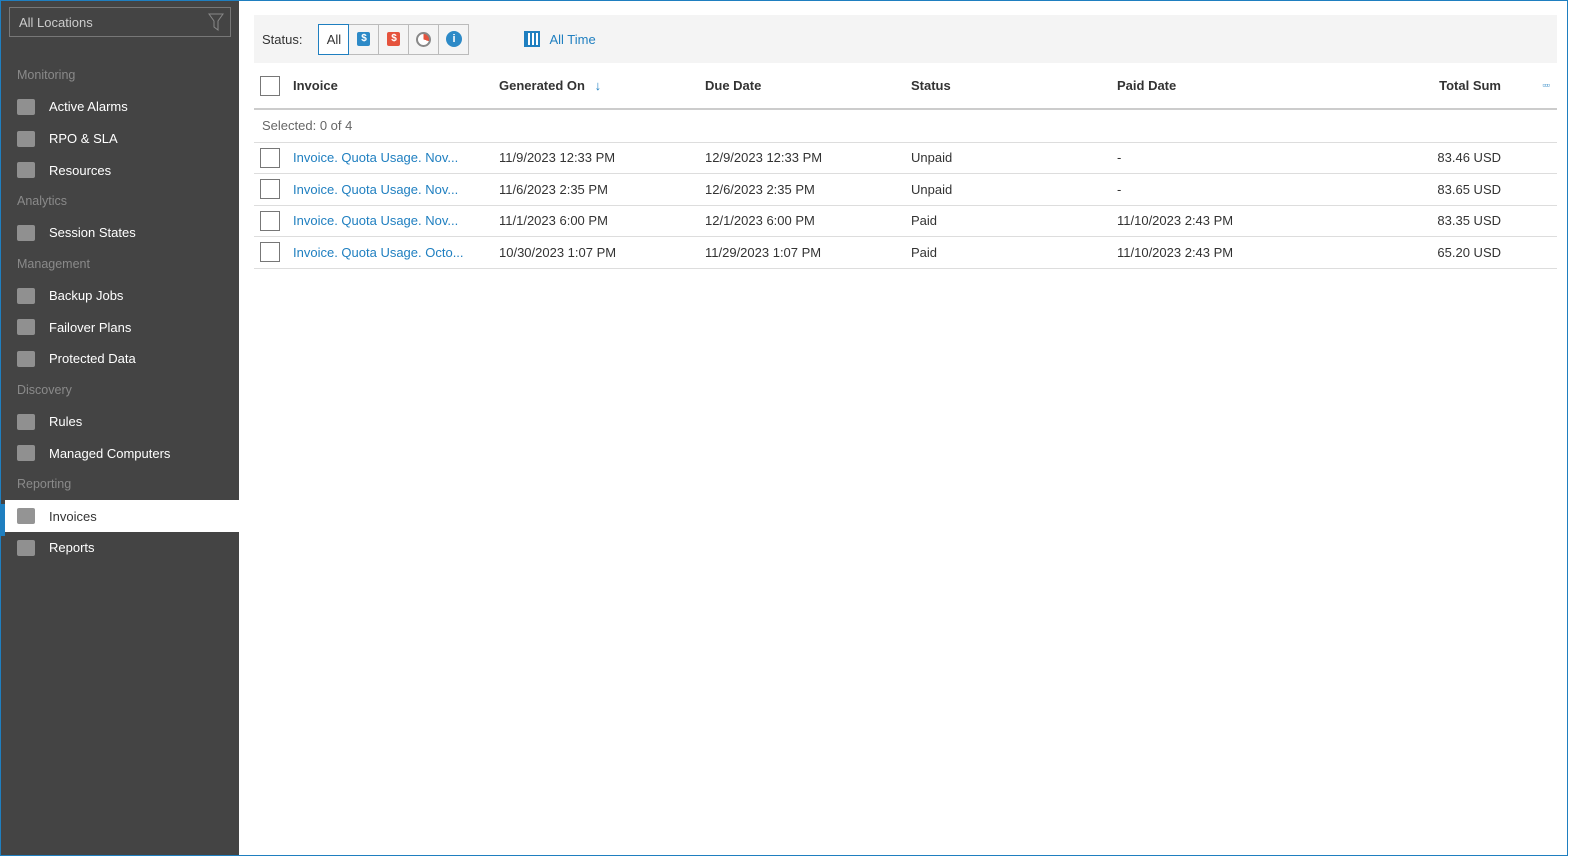 The width and height of the screenshot is (1584, 865). What do you see at coordinates (1225, 86) in the screenshot?
I see `col-paid-date: Paid Date` at bounding box center [1225, 86].